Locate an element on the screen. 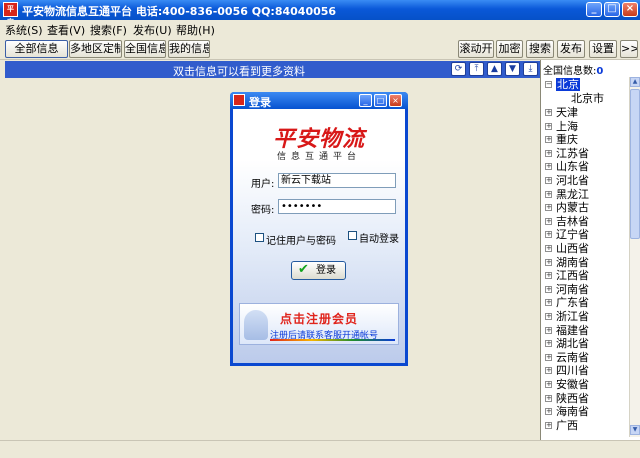 Image resolution: width=640 pixels, height=458 pixels. tree-item: + 云南省 is located at coordinates (585, 357).